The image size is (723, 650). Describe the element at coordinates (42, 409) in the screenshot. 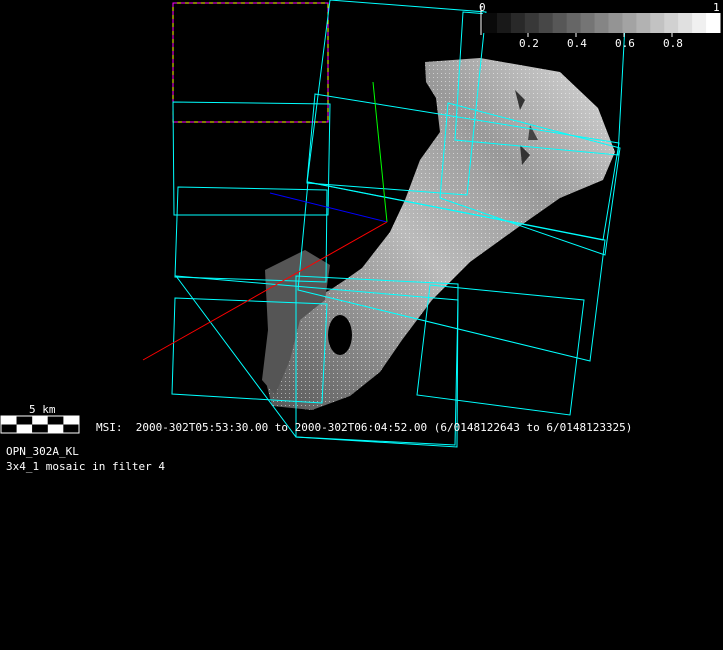

I see `scale-bar-label: 5 km` at that location.